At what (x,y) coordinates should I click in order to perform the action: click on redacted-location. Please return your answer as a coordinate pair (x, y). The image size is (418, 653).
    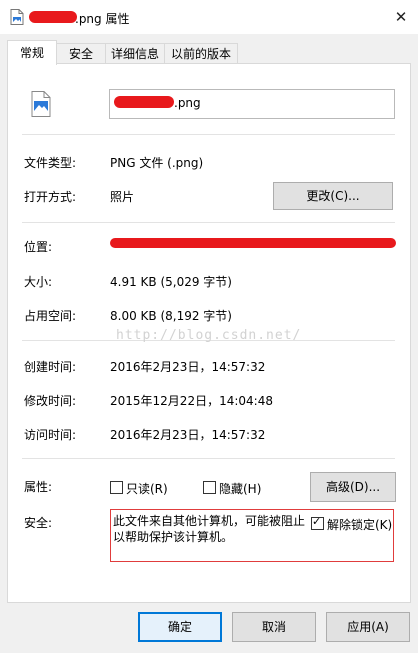
    Looking at the image, I should click on (253, 243).